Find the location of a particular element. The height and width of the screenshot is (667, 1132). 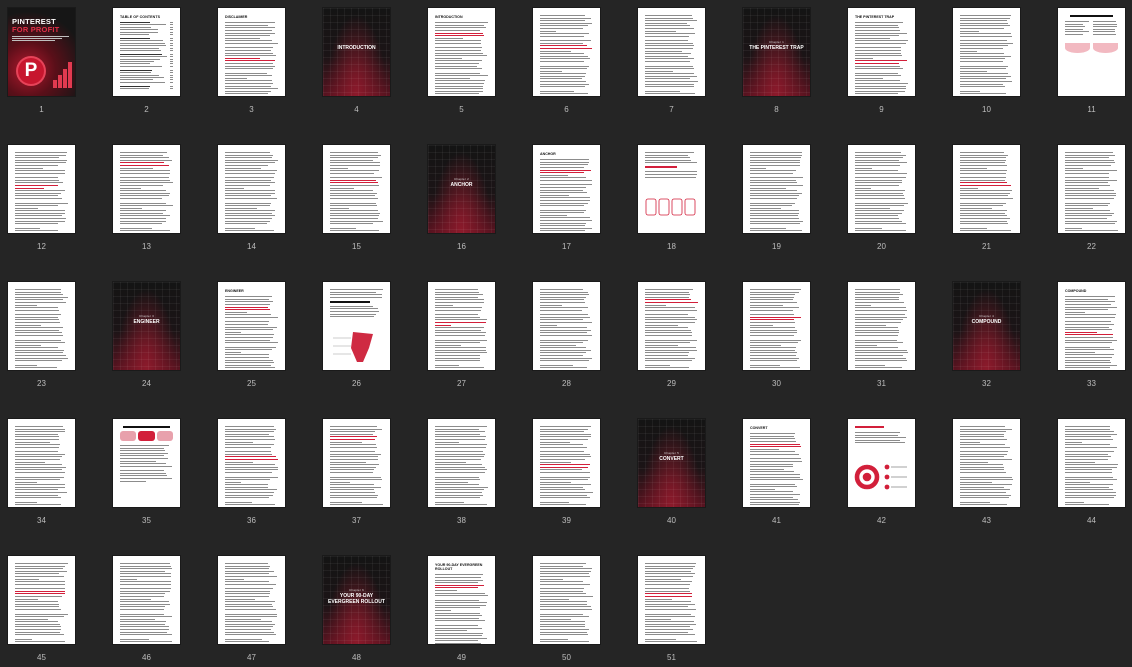

page-thumbnail: 31 is located at coordinates (882, 335).